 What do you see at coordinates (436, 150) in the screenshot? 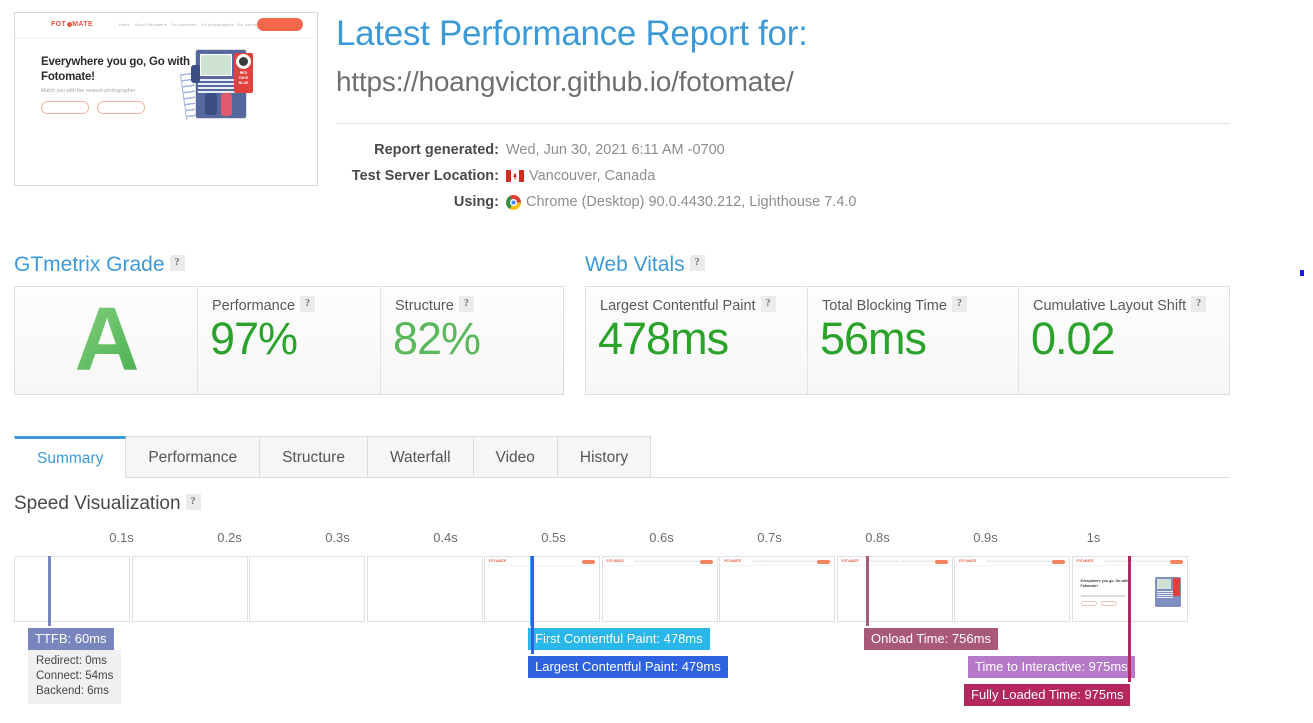
I see `meta-label: Report generated:` at bounding box center [436, 150].